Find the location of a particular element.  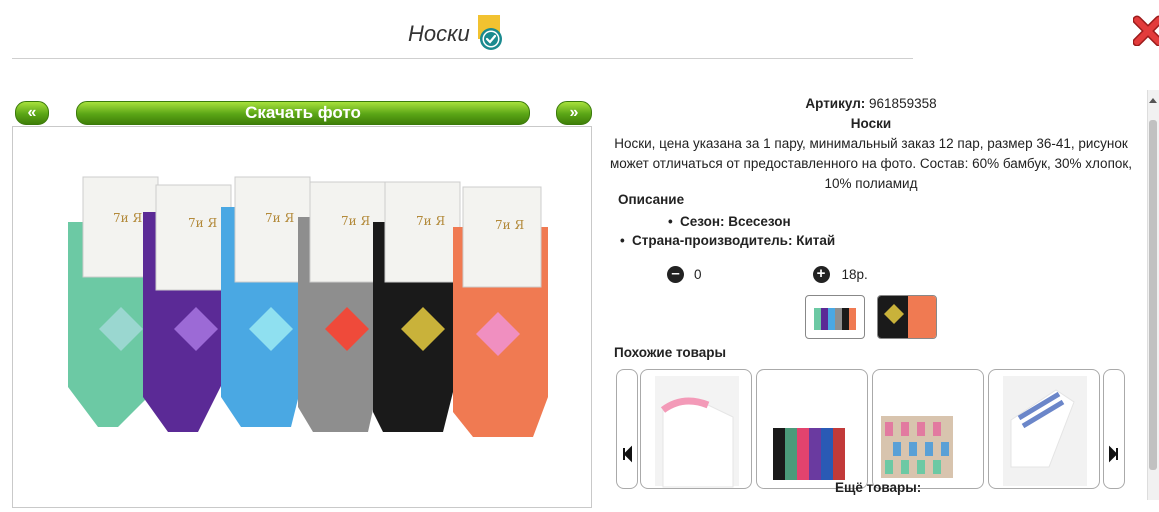

article-label: Артикул: is located at coordinates (835, 103).